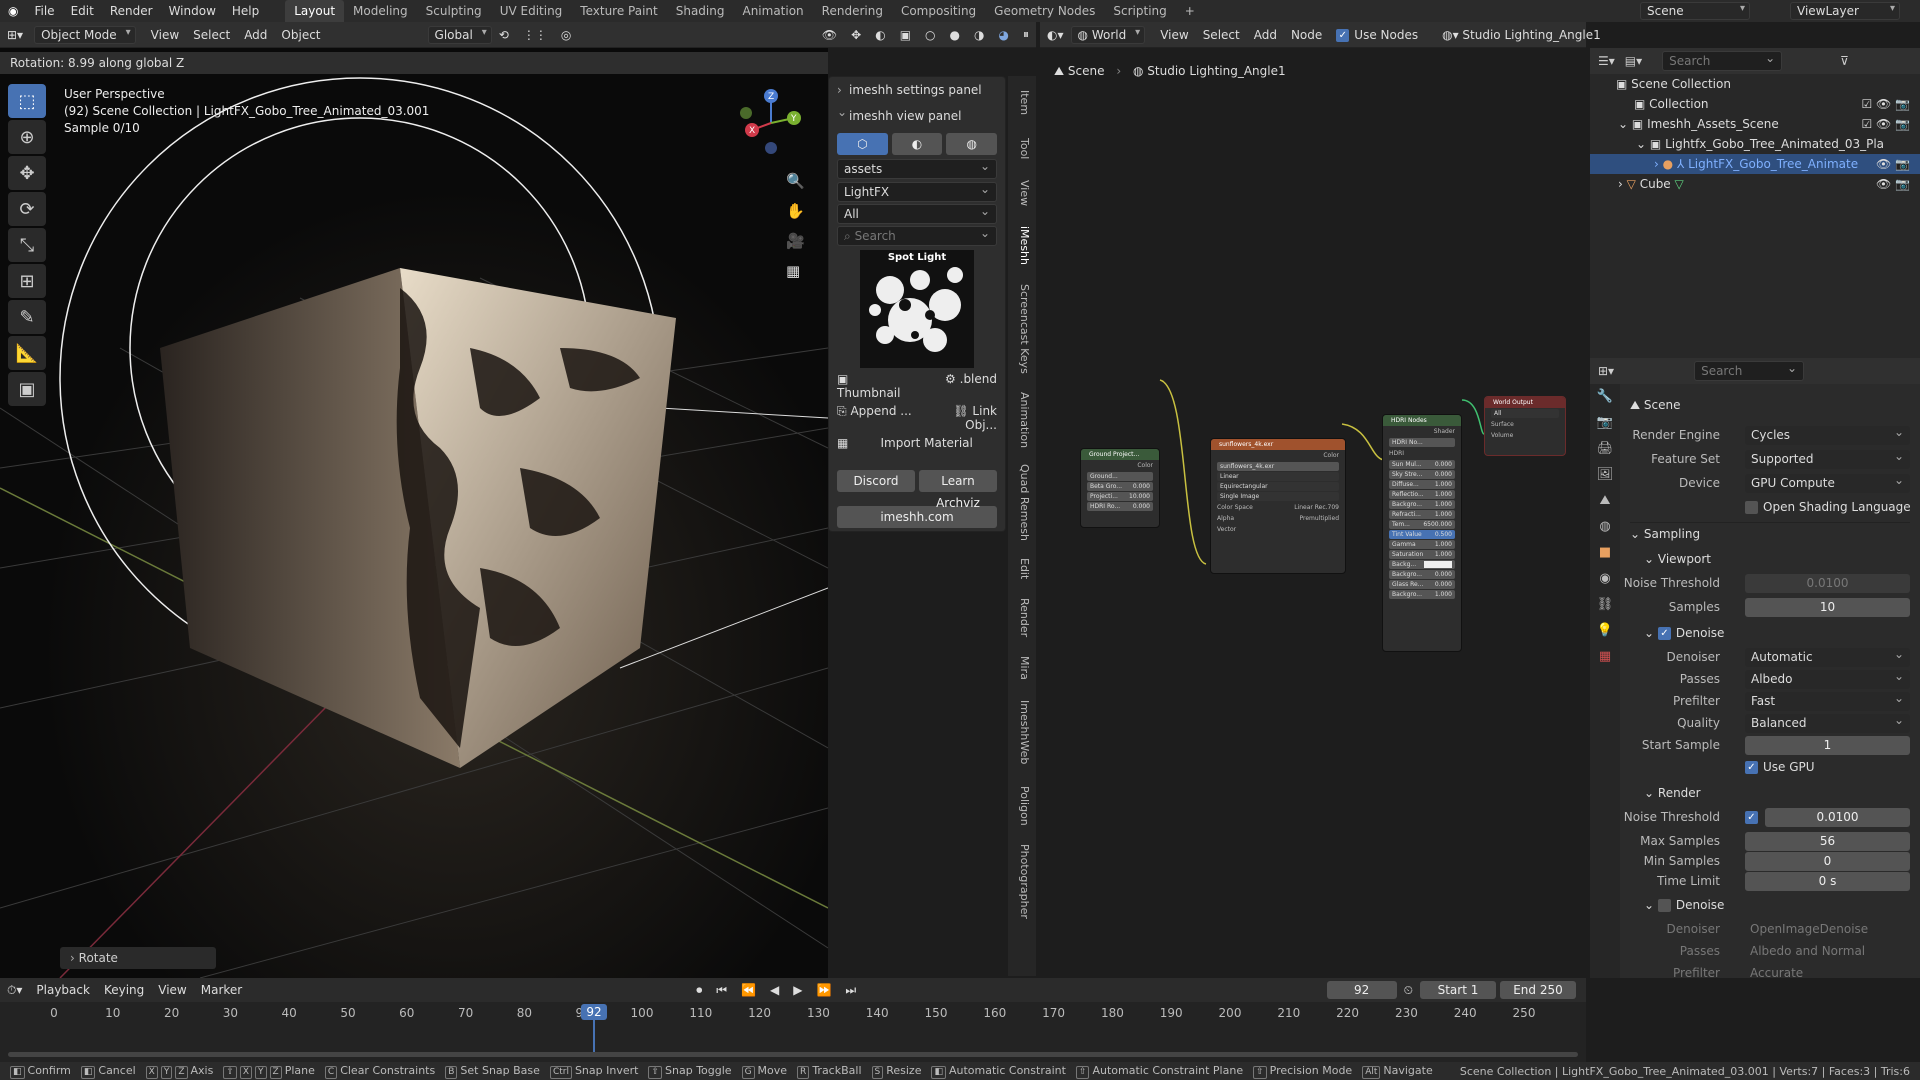 This screenshot has width=1920, height=1080. I want to click on tab-item: Item, so click(1024, 102).